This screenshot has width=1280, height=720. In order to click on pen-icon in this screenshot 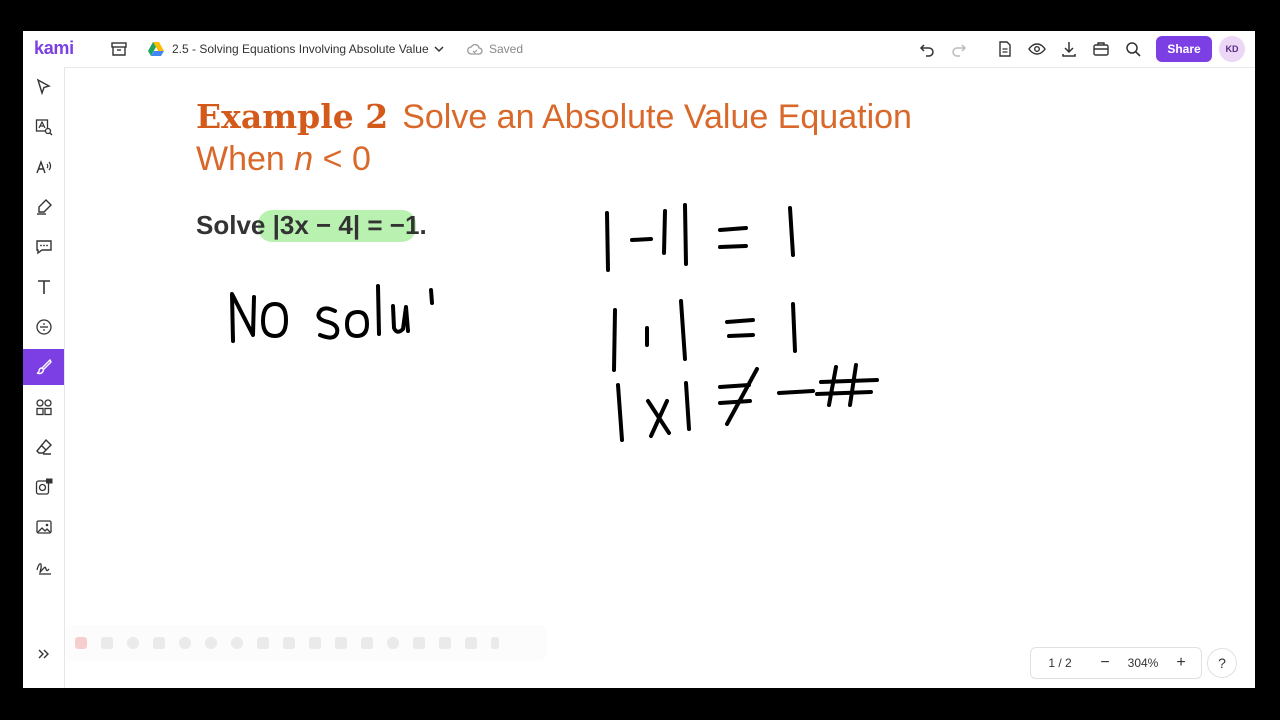, I will do `click(367, 643)`.